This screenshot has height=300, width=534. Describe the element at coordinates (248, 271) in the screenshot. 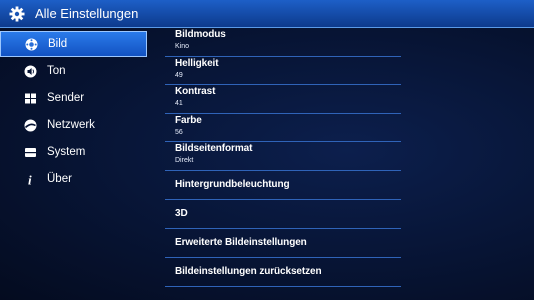

I see `setting-label: Bildeinstellungen zurücksetzen` at that location.